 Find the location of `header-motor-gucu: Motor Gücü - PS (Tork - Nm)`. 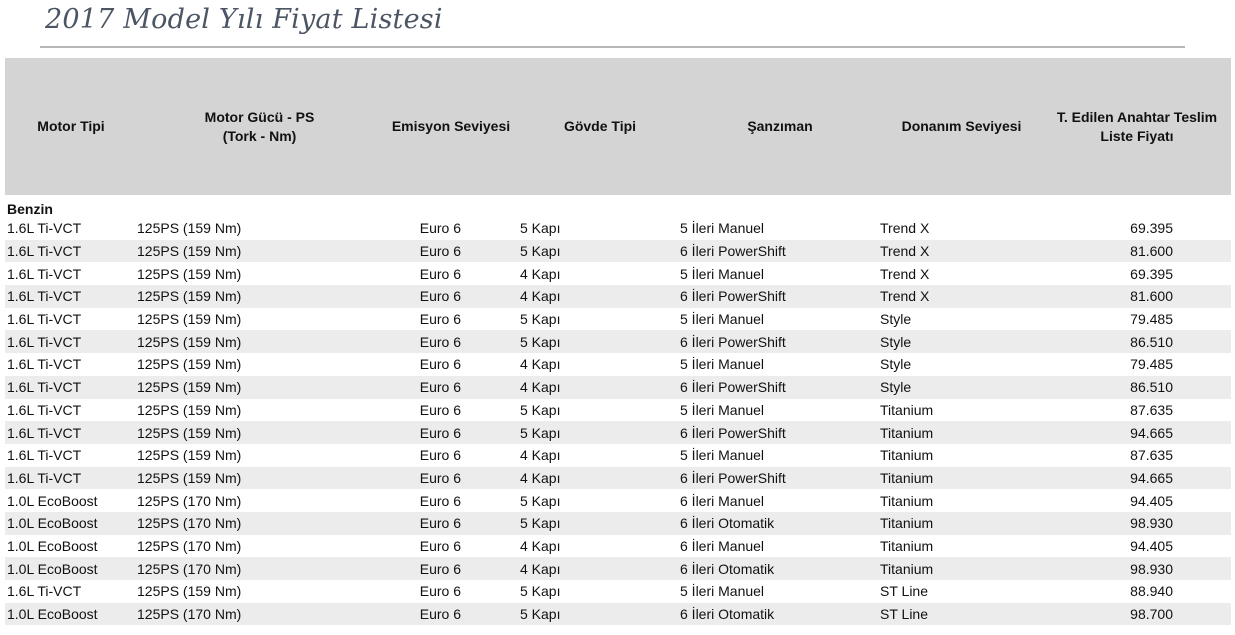

header-motor-gucu: Motor Gücü - PS (Tork - Nm) is located at coordinates (259, 126).